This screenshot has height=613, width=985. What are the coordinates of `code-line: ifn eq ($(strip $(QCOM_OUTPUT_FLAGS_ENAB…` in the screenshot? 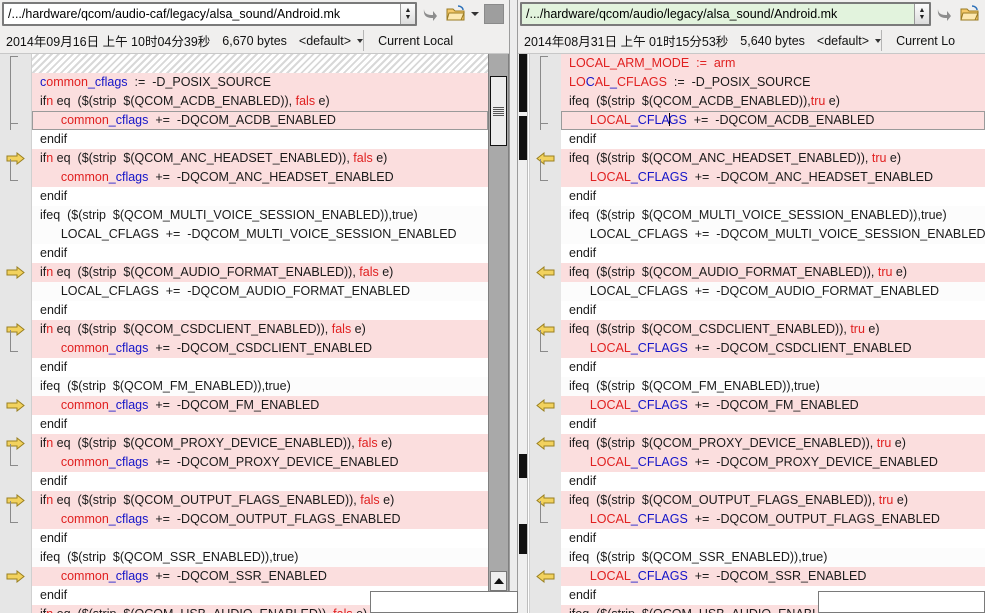 It's located at (260, 500).